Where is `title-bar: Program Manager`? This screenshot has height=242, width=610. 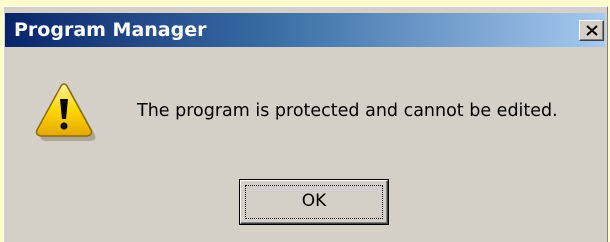 title-bar: Program Manager is located at coordinates (305, 30).